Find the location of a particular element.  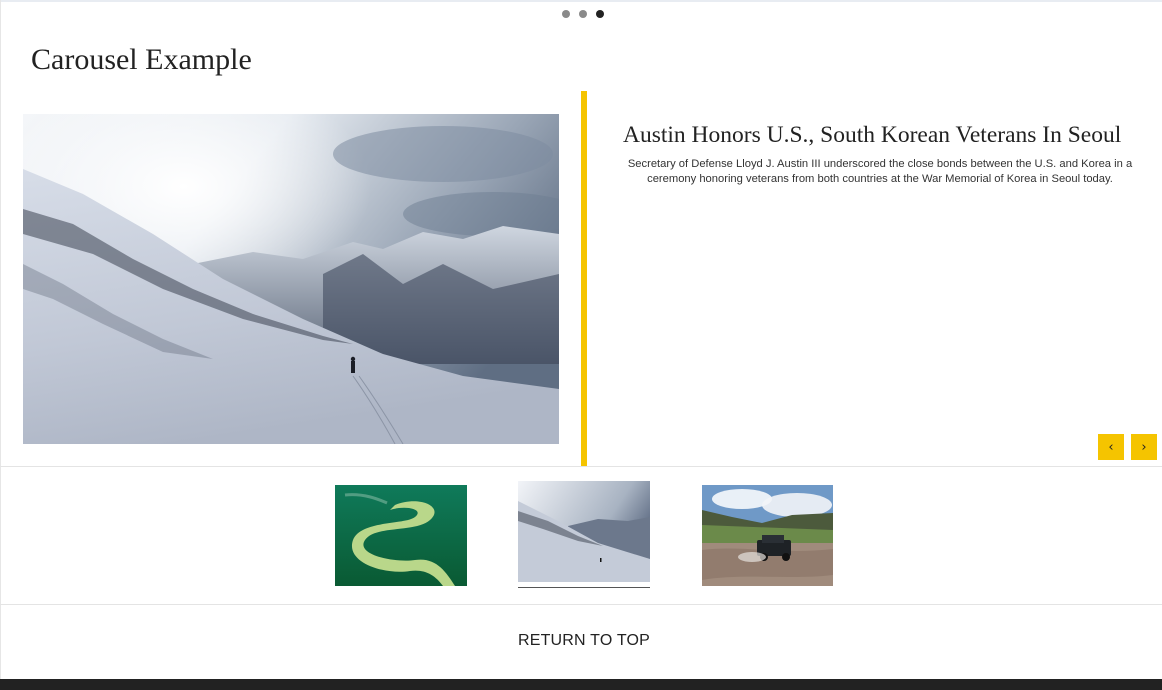

previous-slide-button: ‹ is located at coordinates (1111, 447).